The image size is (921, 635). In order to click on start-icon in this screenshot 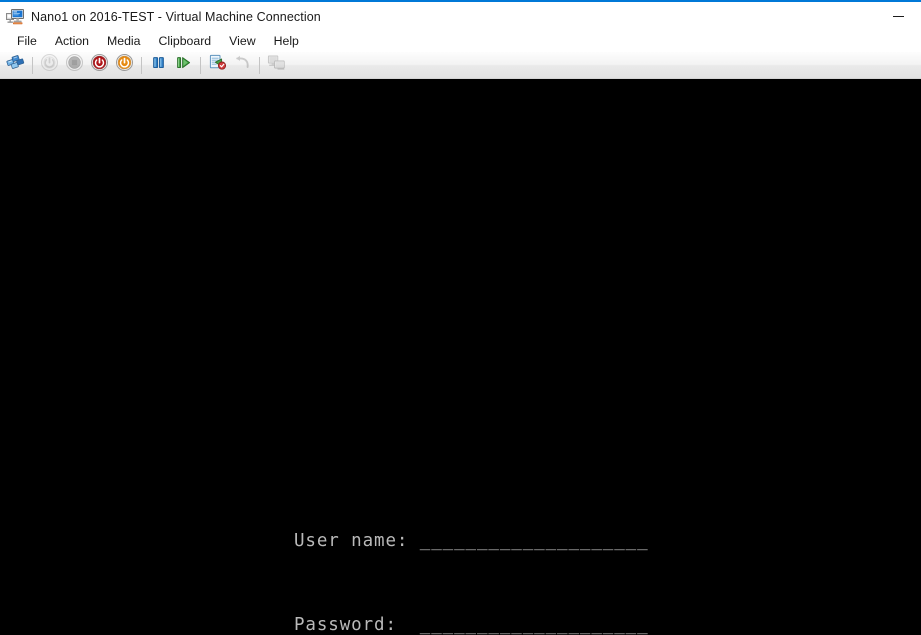, I will do `click(49, 65)`.